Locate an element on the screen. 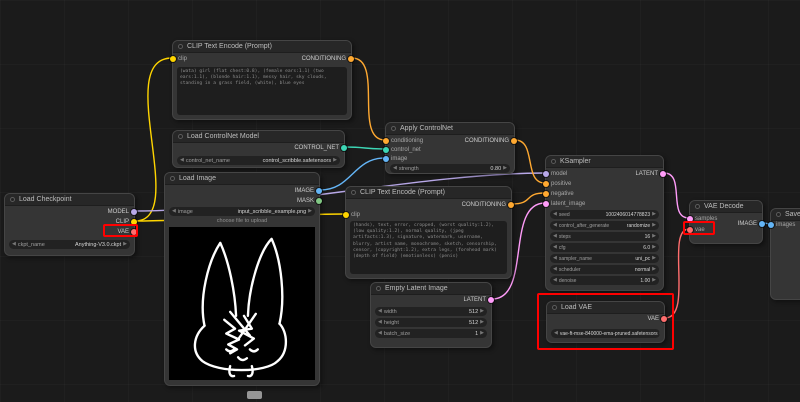  mask-port-icon is located at coordinates (319, 201).